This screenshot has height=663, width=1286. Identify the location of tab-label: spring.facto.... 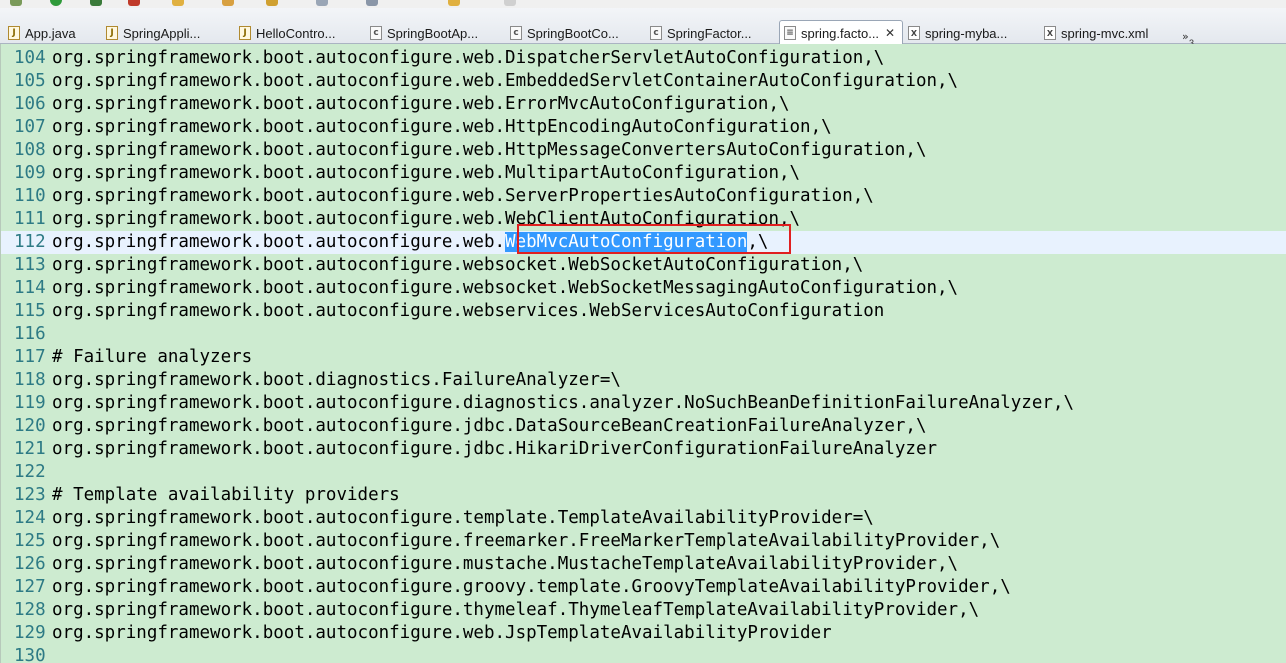
(840, 33).